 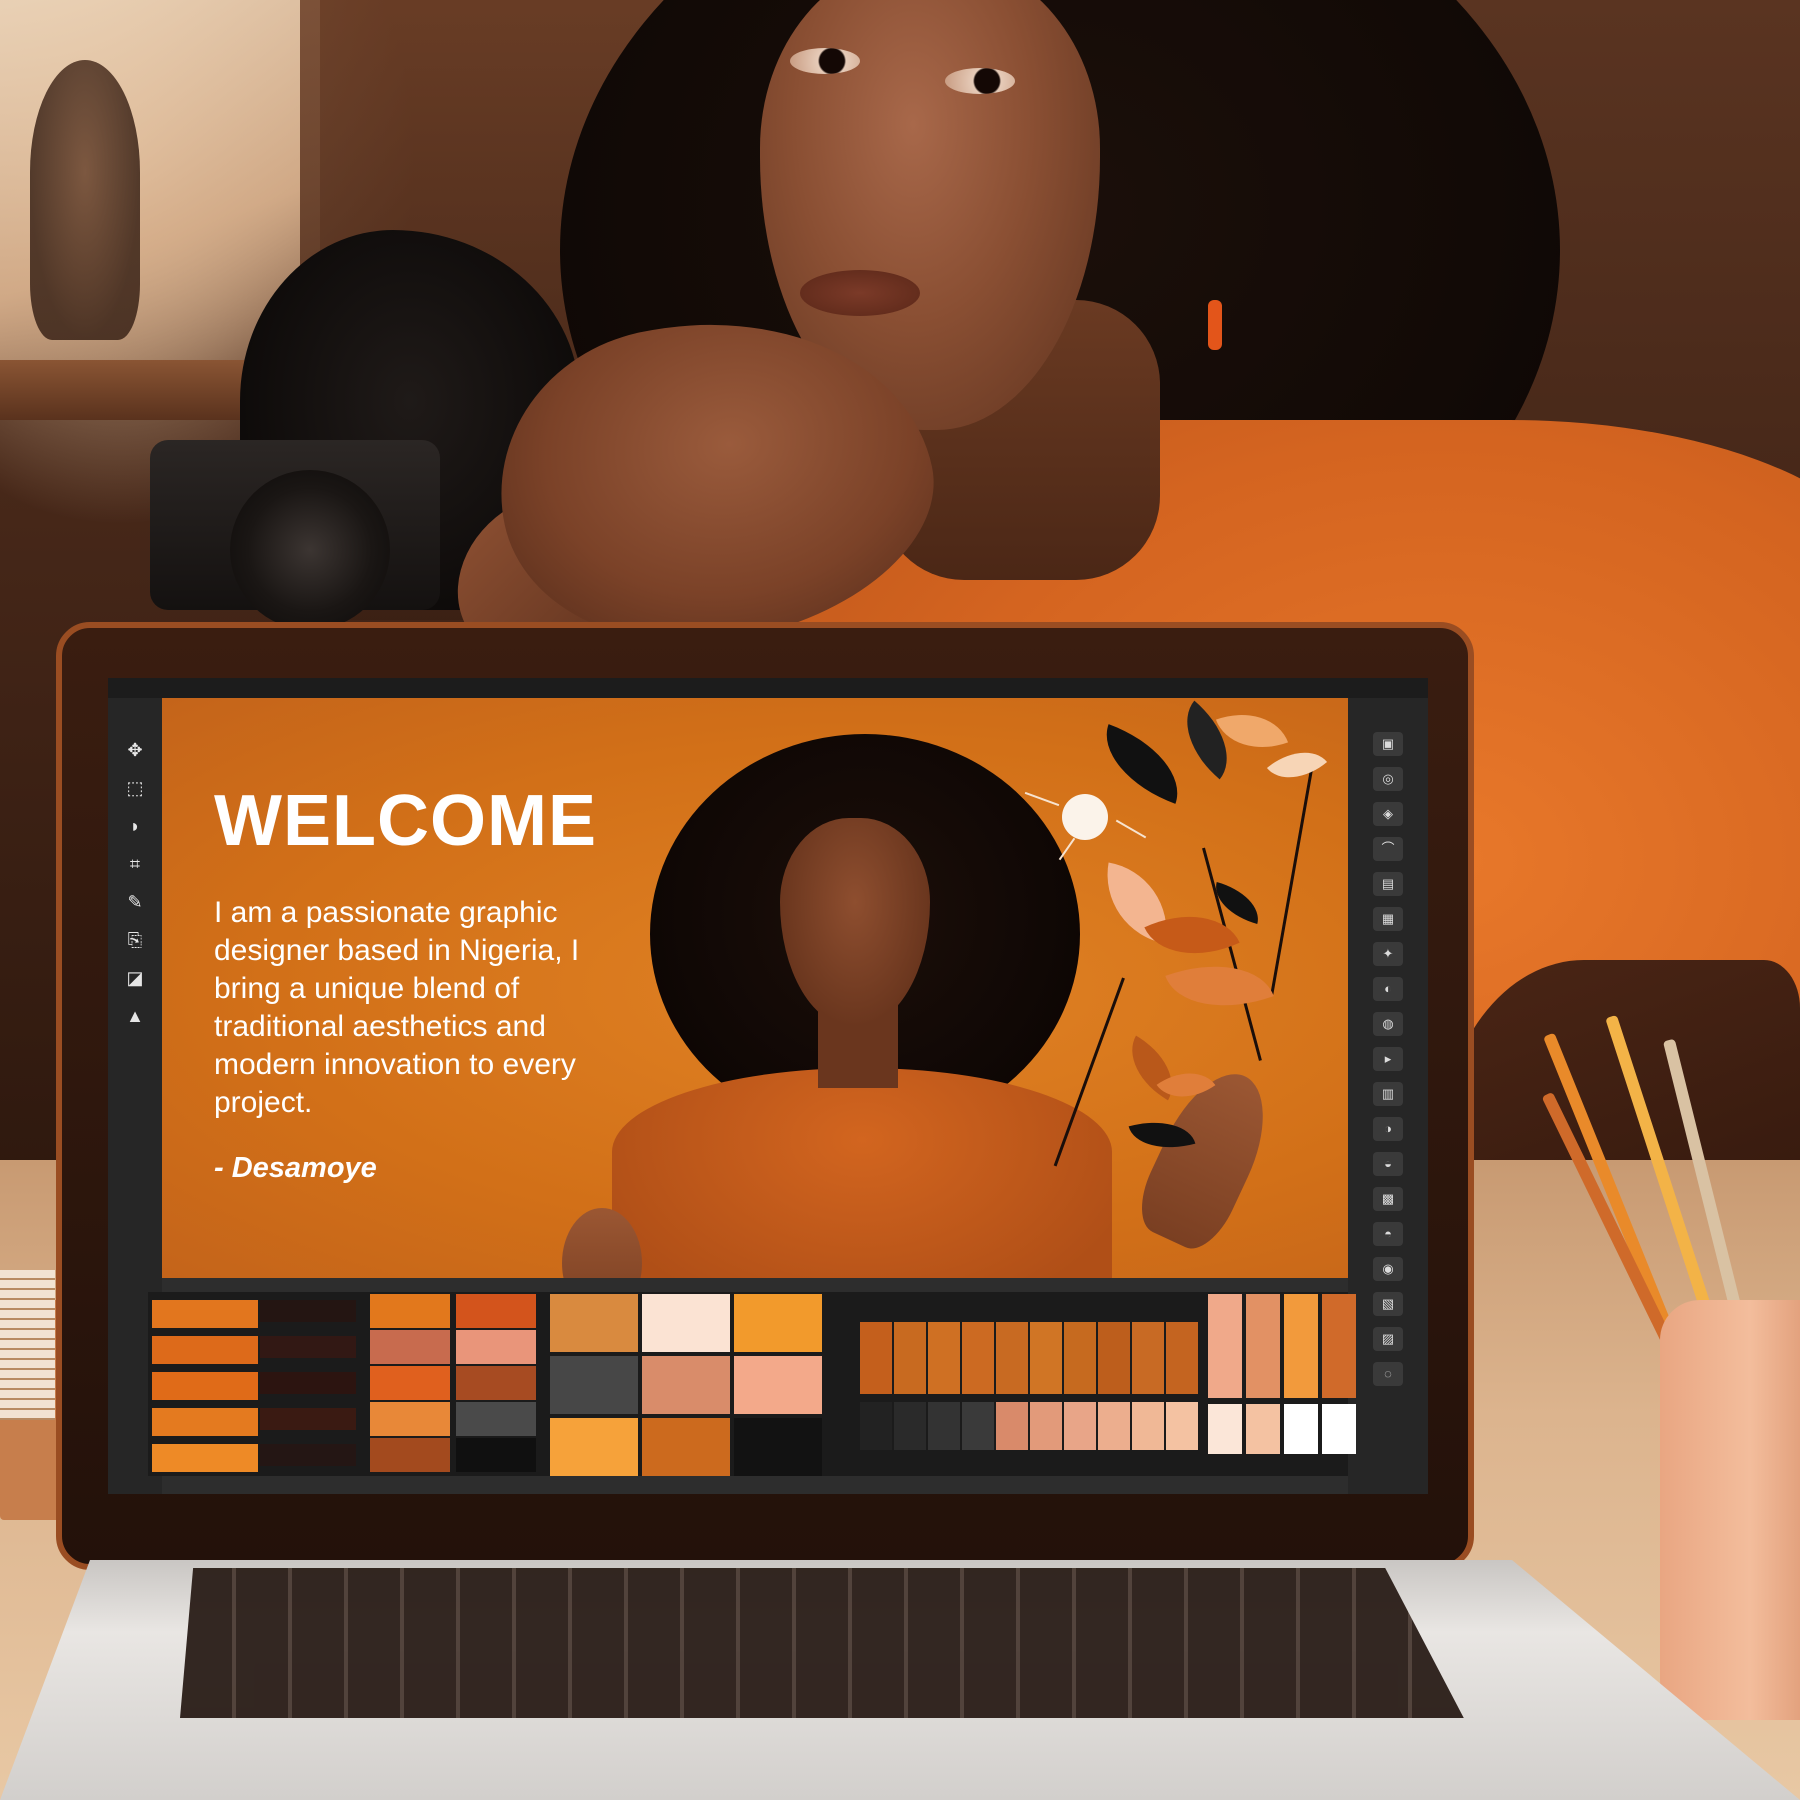 What do you see at coordinates (135, 788) in the screenshot?
I see `marquee-tool-icon: ⬚` at bounding box center [135, 788].